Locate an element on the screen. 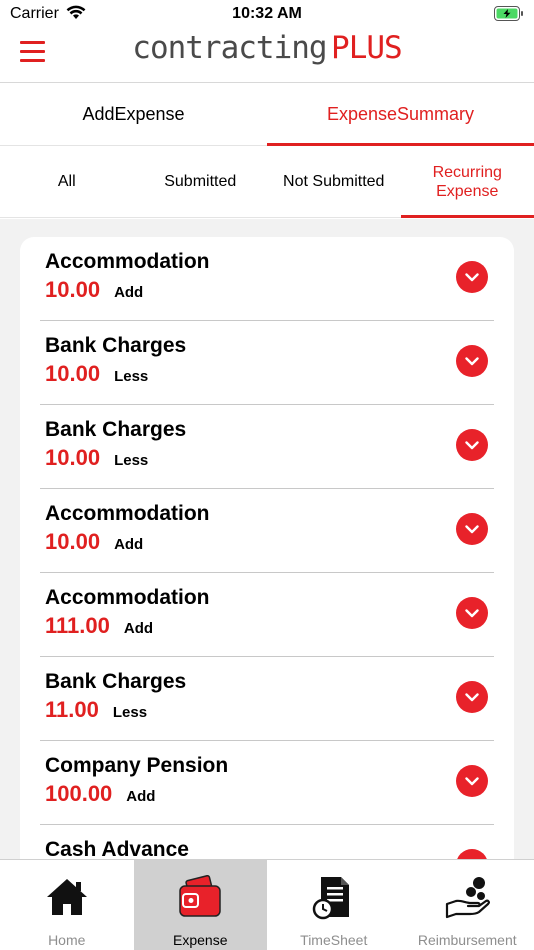  status-bar: Carrier 10:32 AM is located at coordinates (267, 14).